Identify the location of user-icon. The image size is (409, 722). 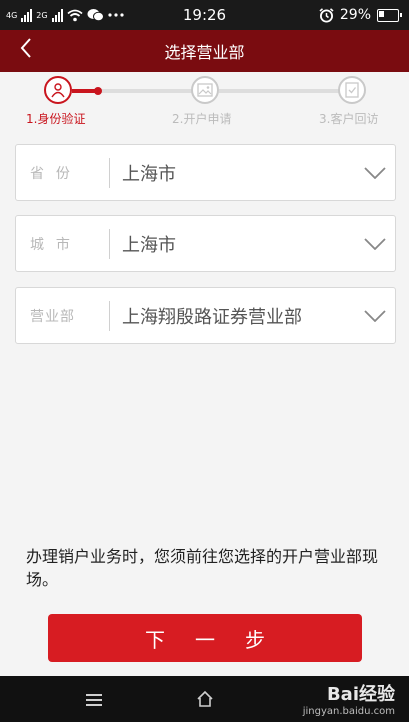
(58, 90).